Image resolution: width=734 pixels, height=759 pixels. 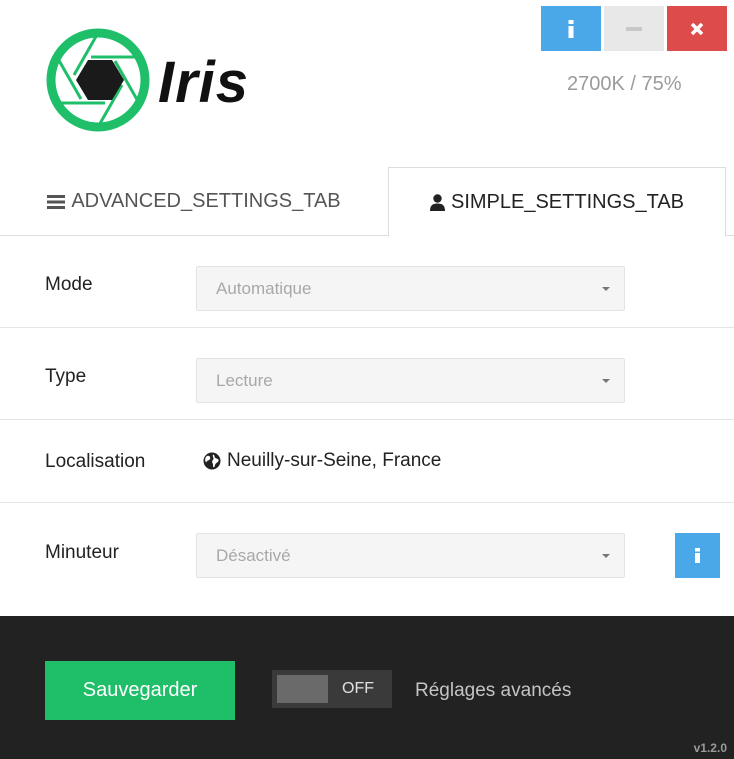 I want to click on toggle-knob, so click(x=302, y=689).